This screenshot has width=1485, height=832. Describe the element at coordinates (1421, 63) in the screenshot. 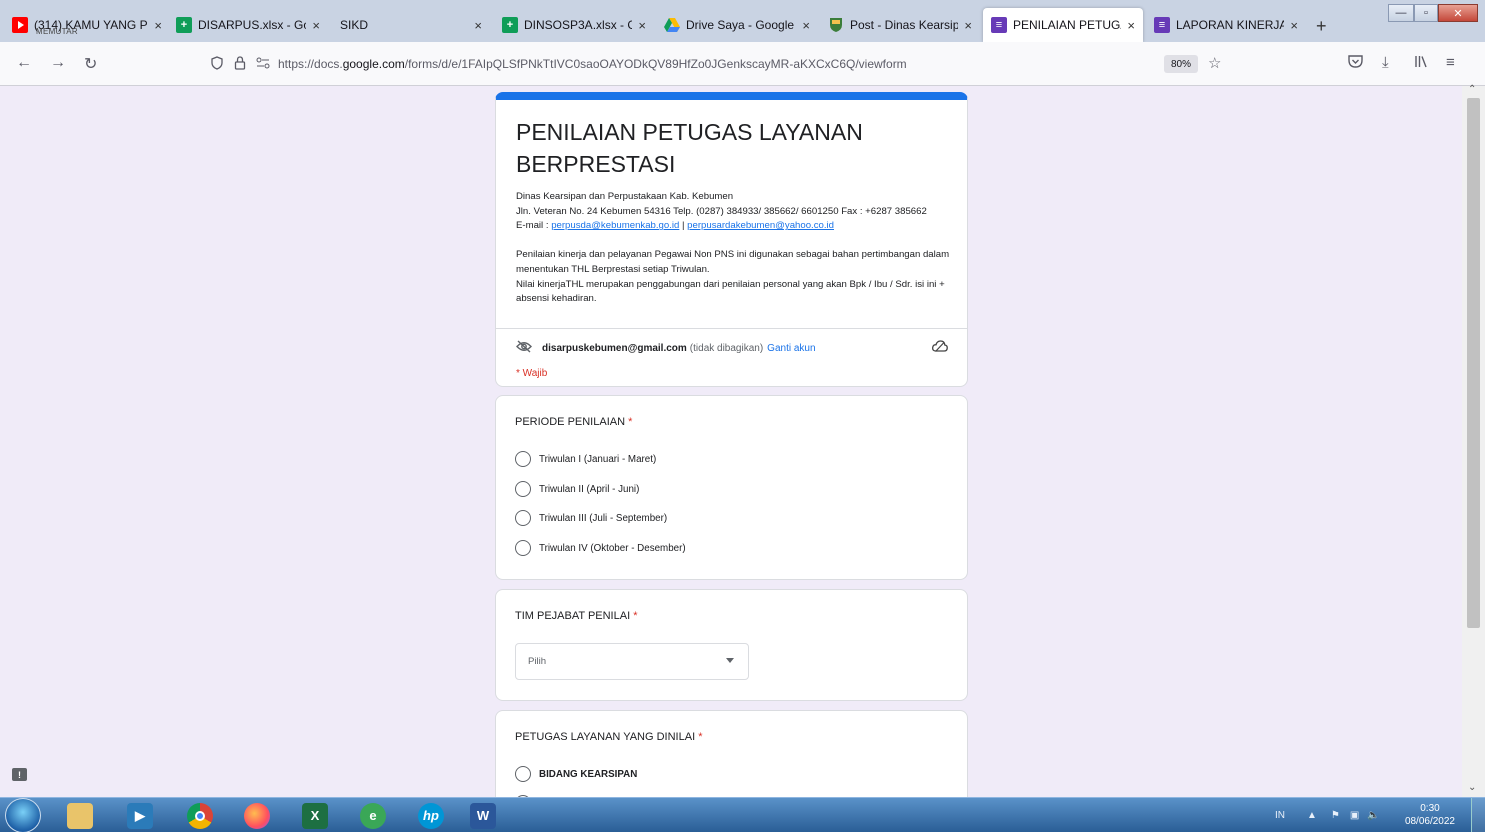

I see `library-icon` at that location.